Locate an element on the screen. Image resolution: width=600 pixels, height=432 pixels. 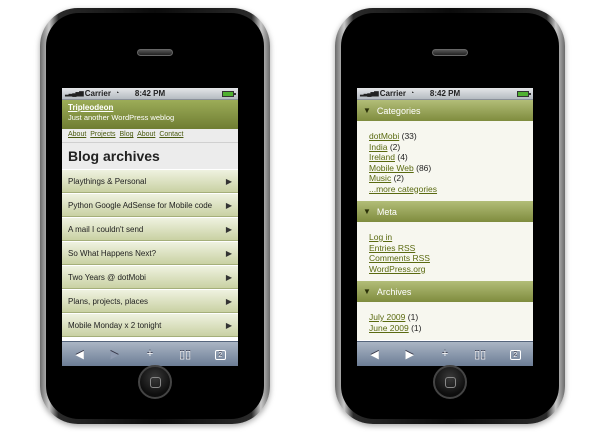
category-item: ...more categories is located at coordinates (451, 189).